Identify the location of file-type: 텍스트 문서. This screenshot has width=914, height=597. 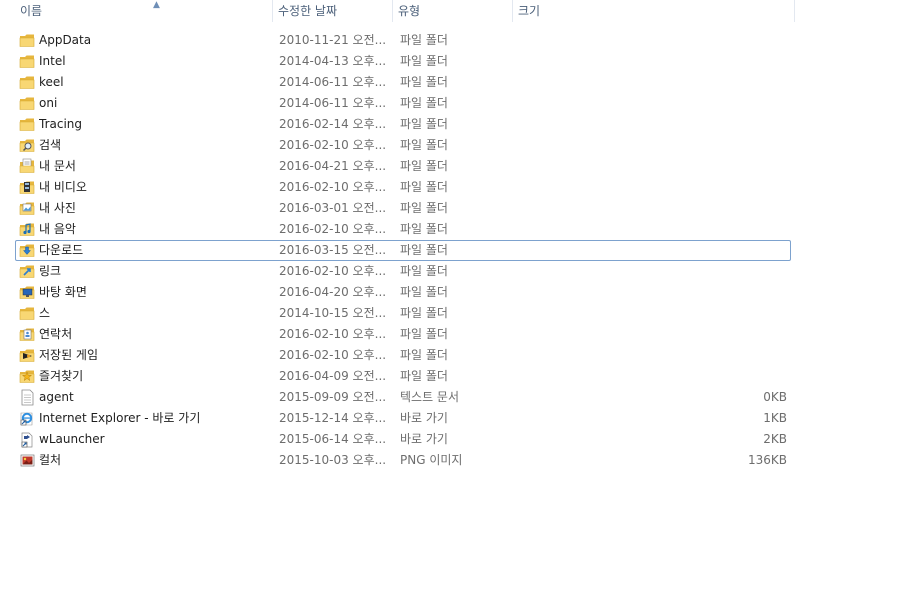
(430, 397).